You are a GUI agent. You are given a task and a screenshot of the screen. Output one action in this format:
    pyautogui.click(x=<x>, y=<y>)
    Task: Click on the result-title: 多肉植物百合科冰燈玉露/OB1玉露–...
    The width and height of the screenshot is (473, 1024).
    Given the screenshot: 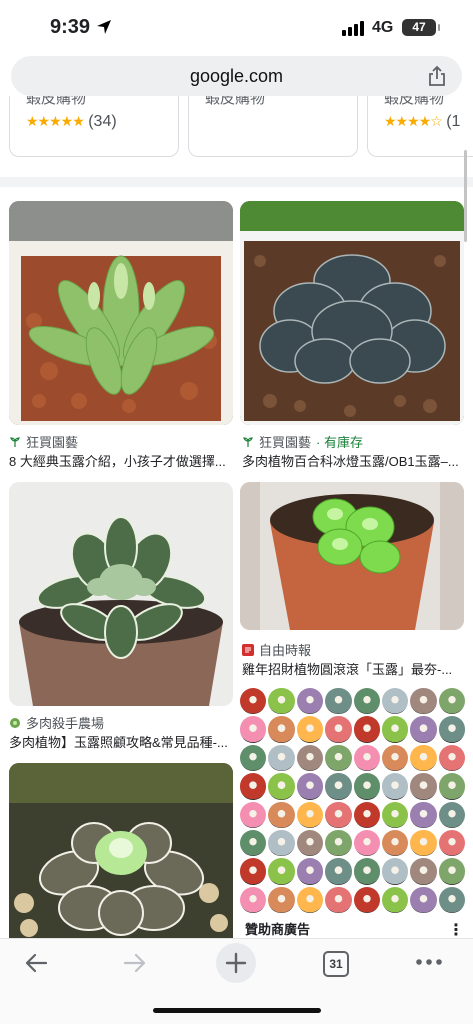 What is the action you would take?
    pyautogui.click(x=354, y=460)
    